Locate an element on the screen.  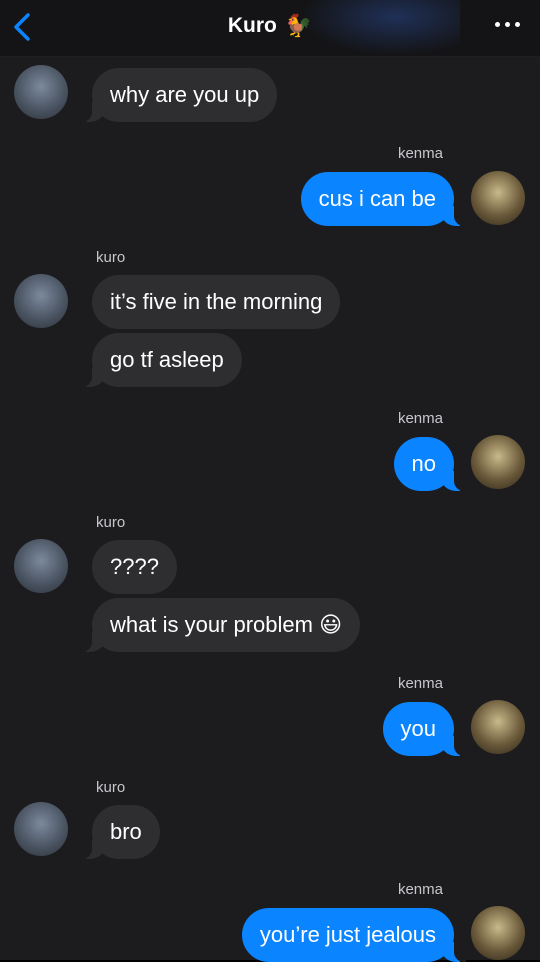
outgoing-message-bubble: no is located at coordinates (430, 464).